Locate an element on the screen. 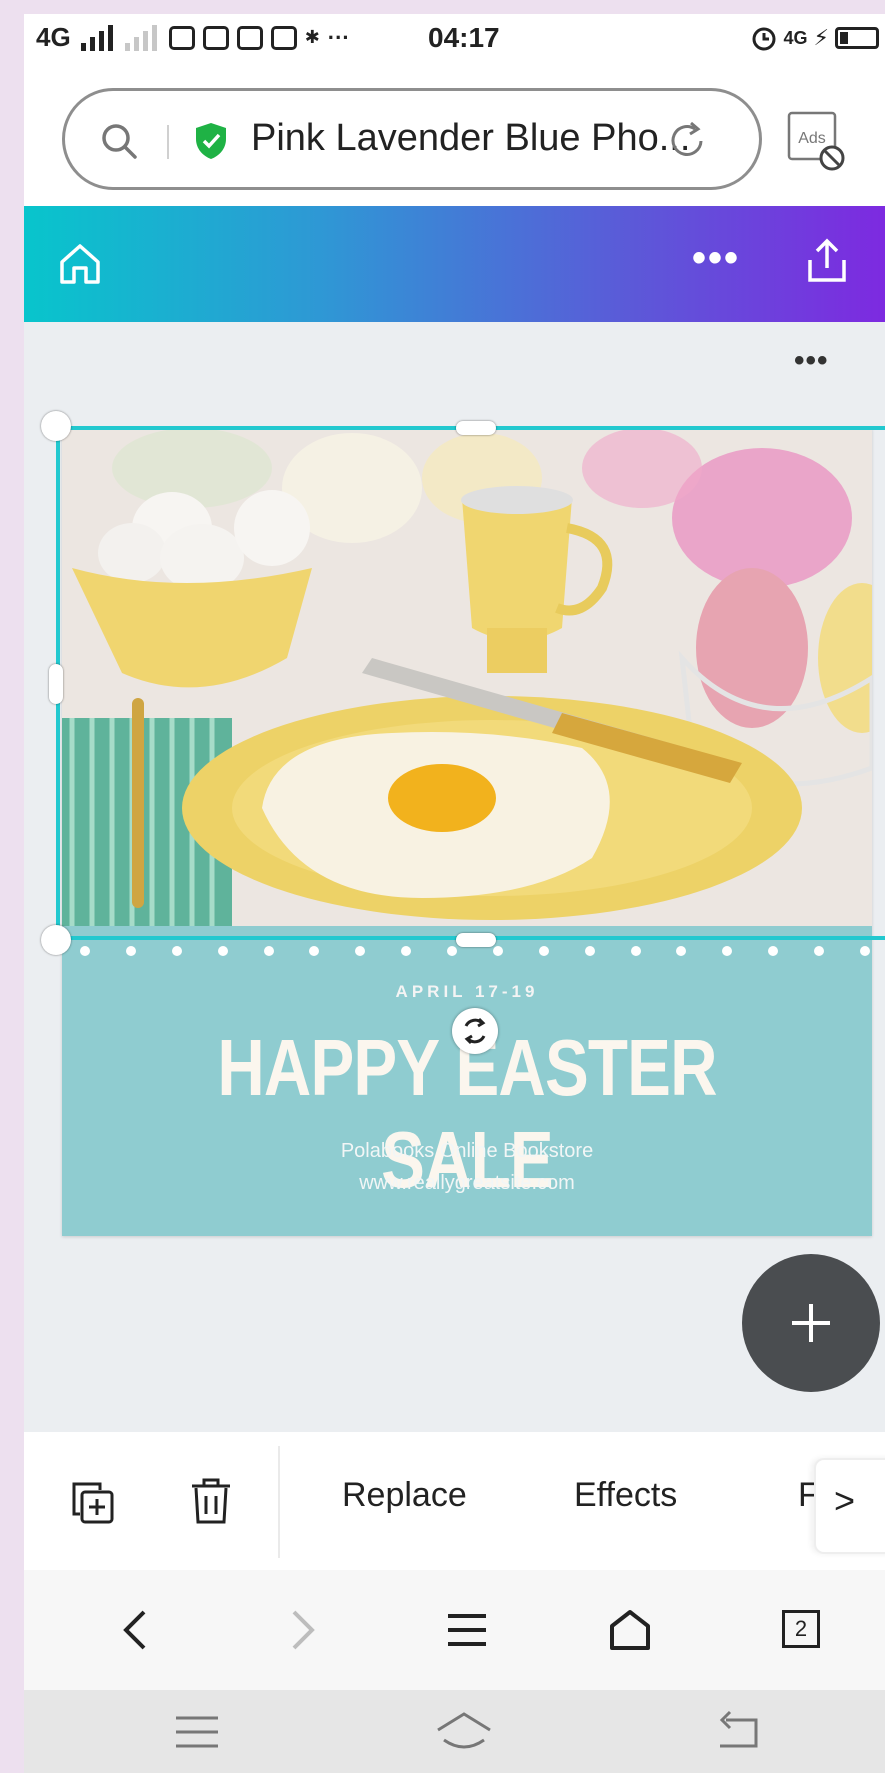  resize-handle-top-left is located at coordinates (56, 426).